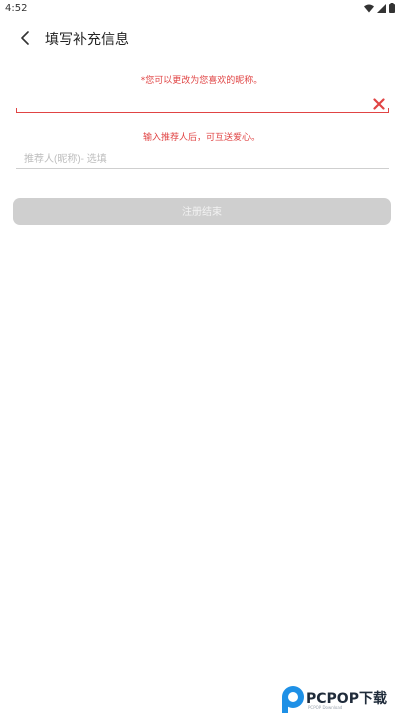 The width and height of the screenshot is (403, 720). Describe the element at coordinates (293, 699) in the screenshot. I see `pcpop-logo-icon` at that location.